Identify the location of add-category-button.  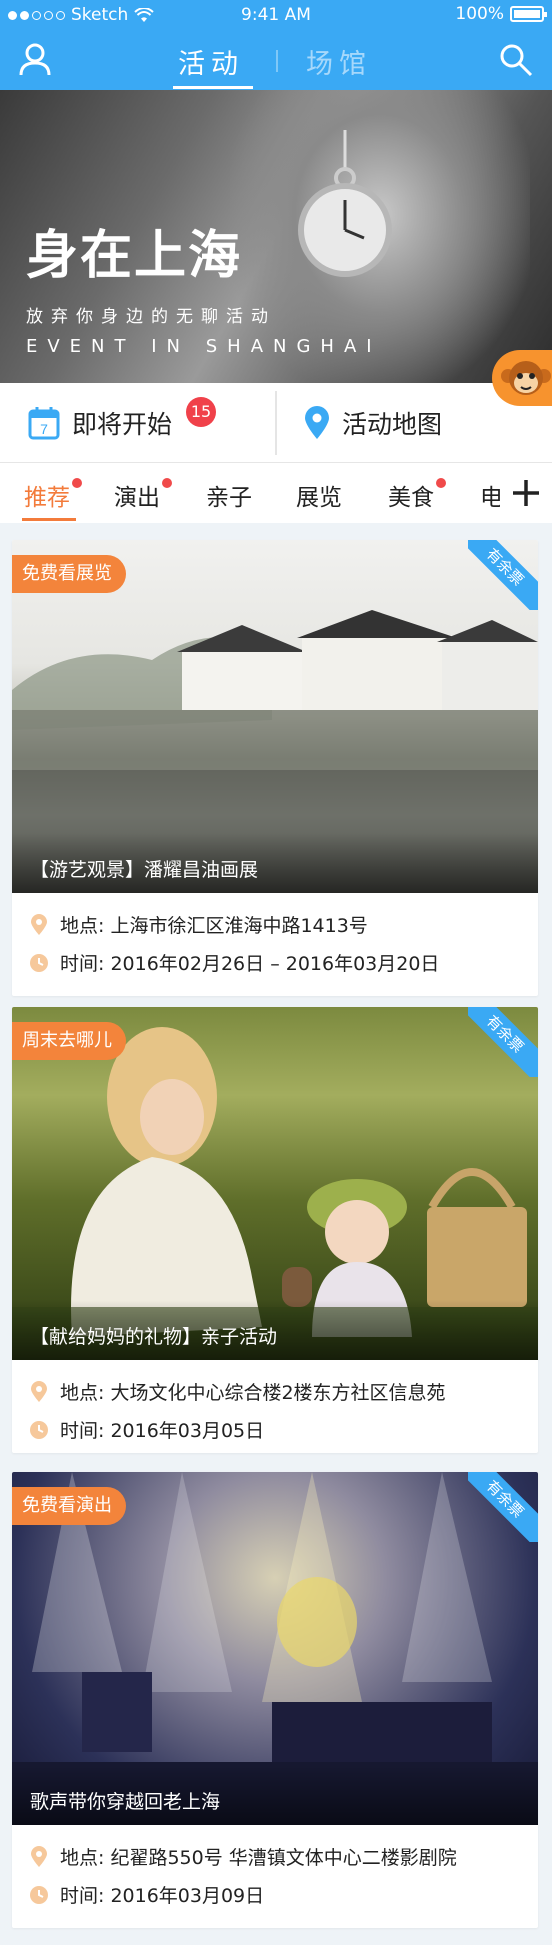
(526, 493).